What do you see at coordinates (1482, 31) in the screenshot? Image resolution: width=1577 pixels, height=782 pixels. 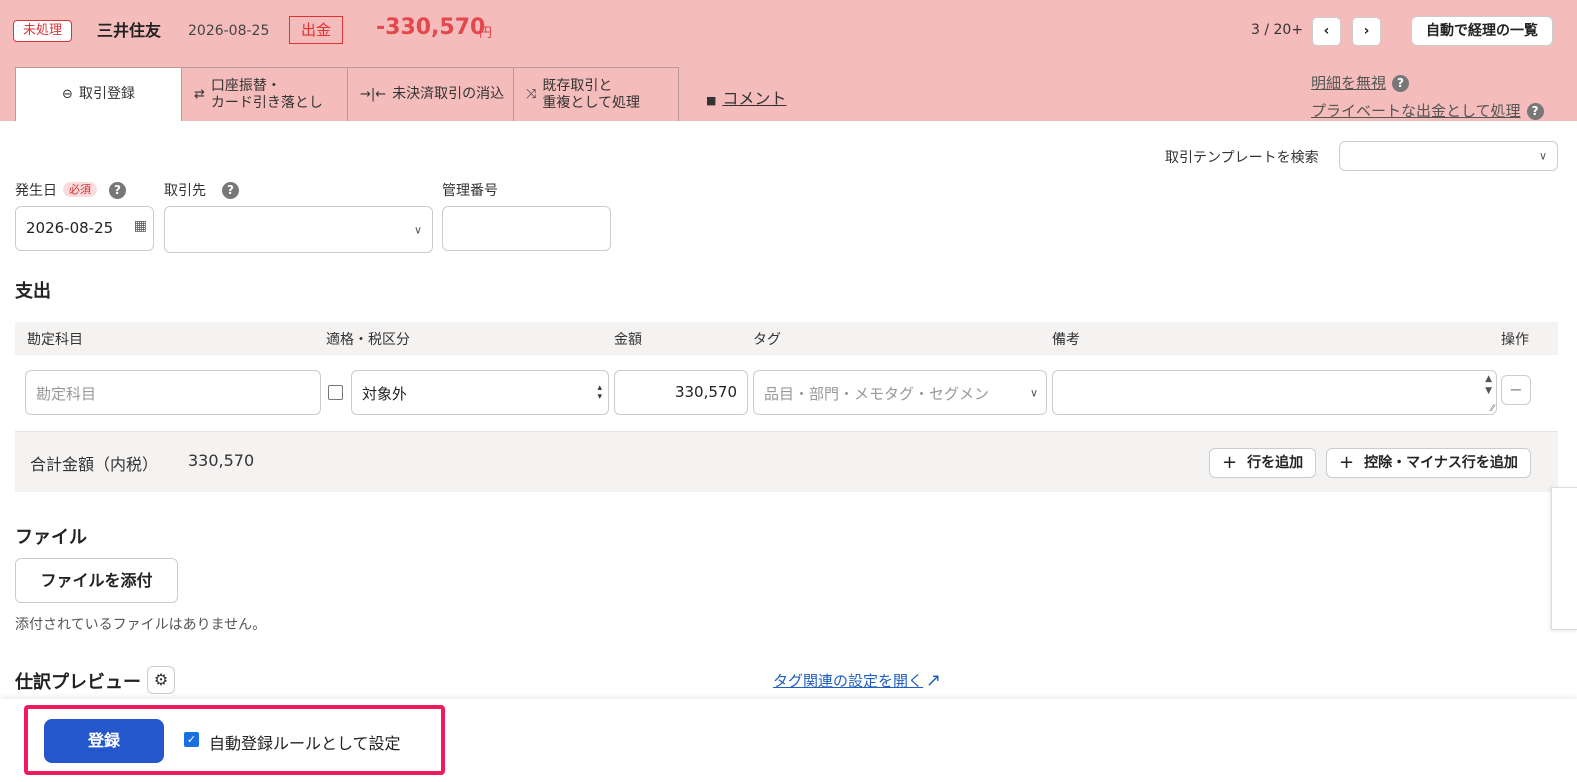 I see `auto-accounting-list-button: 自動で経理の一覧` at bounding box center [1482, 31].